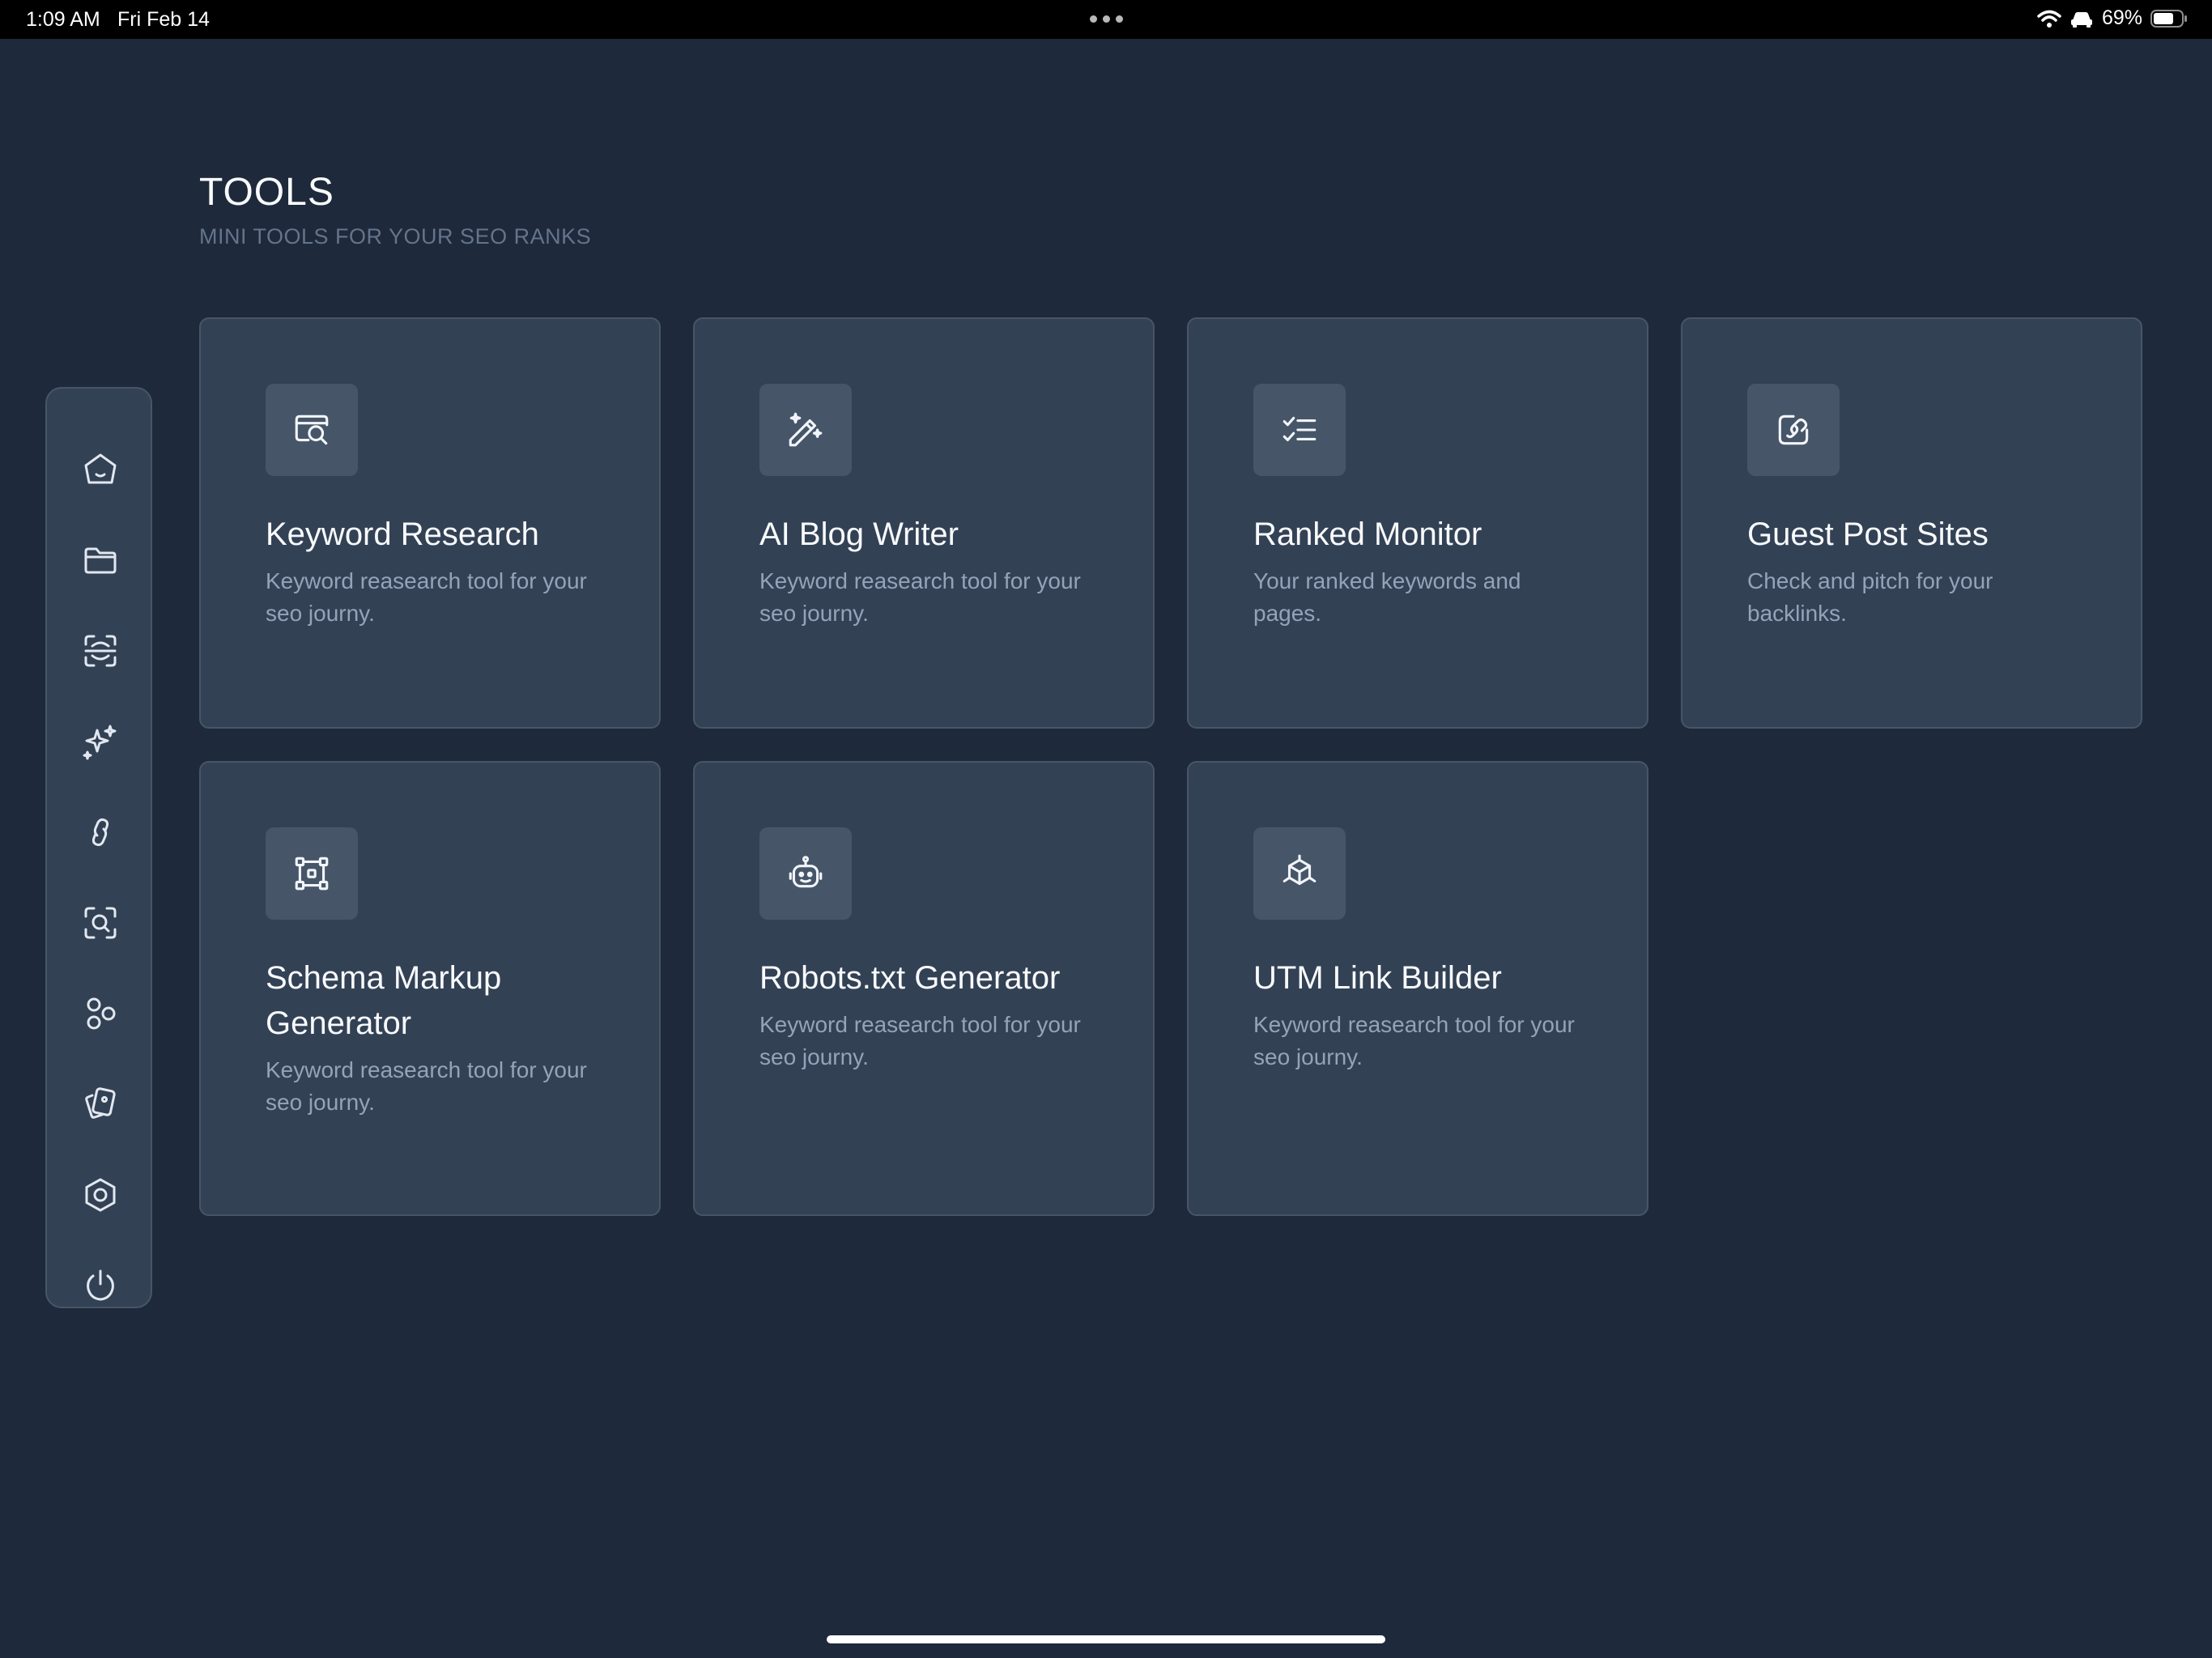 Image resolution: width=2212 pixels, height=1658 pixels. What do you see at coordinates (859, 534) in the screenshot?
I see `tool-title: AI Blog Writer` at bounding box center [859, 534].